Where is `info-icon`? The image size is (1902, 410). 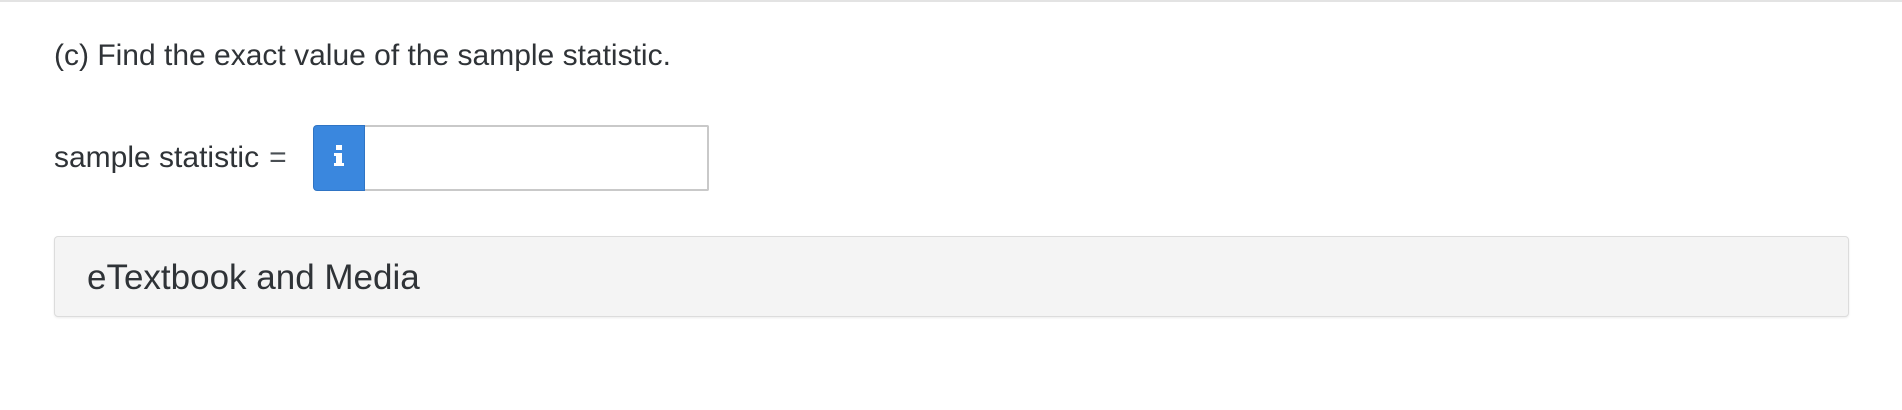
info-icon is located at coordinates (339, 158).